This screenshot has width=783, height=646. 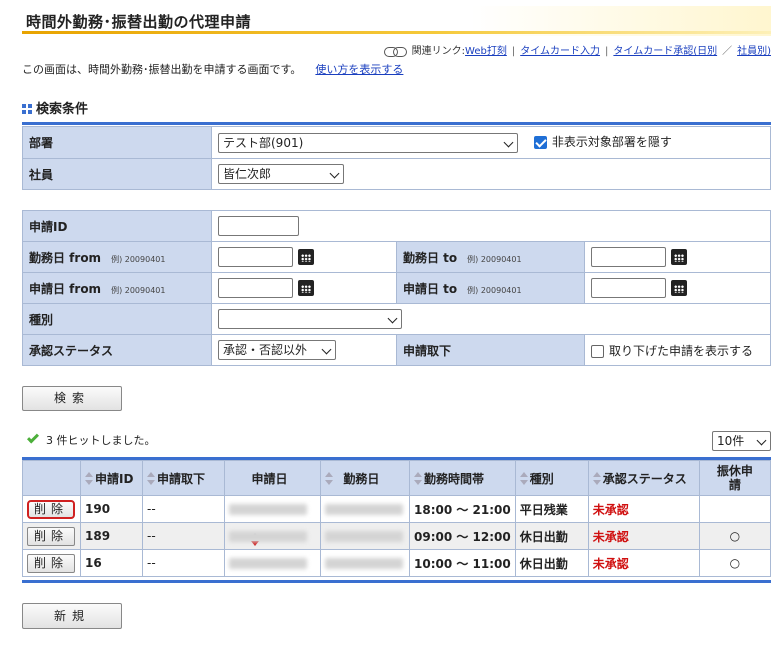 What do you see at coordinates (643, 478) in the screenshot?
I see `col-status: 承認ステータス` at bounding box center [643, 478].